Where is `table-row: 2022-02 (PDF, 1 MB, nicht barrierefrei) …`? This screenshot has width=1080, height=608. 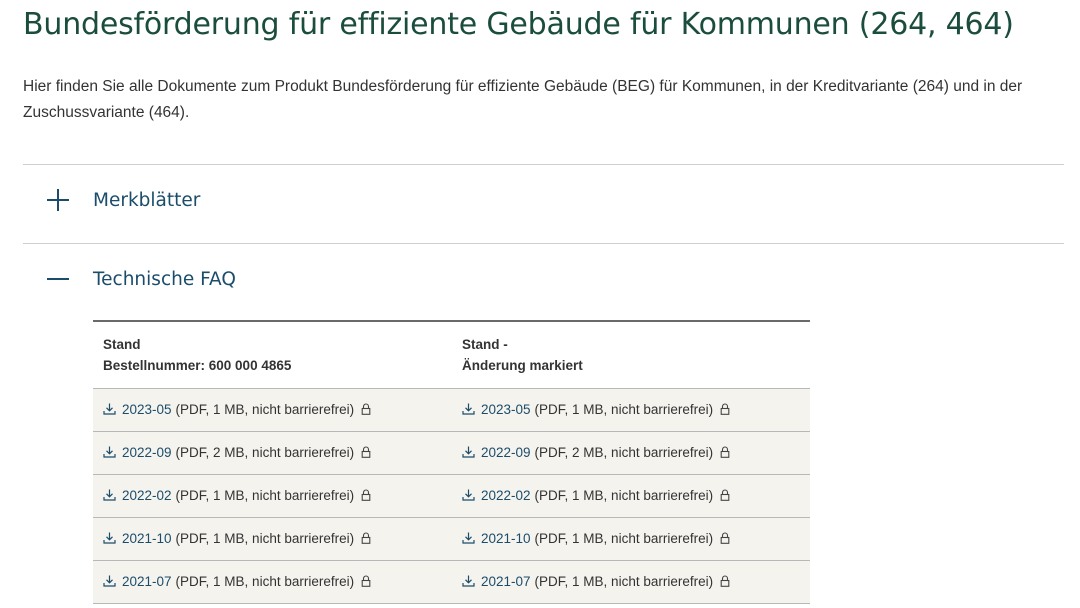 table-row: 2022-02 (PDF, 1 MB, nicht barrierefrei) … is located at coordinates (451, 496).